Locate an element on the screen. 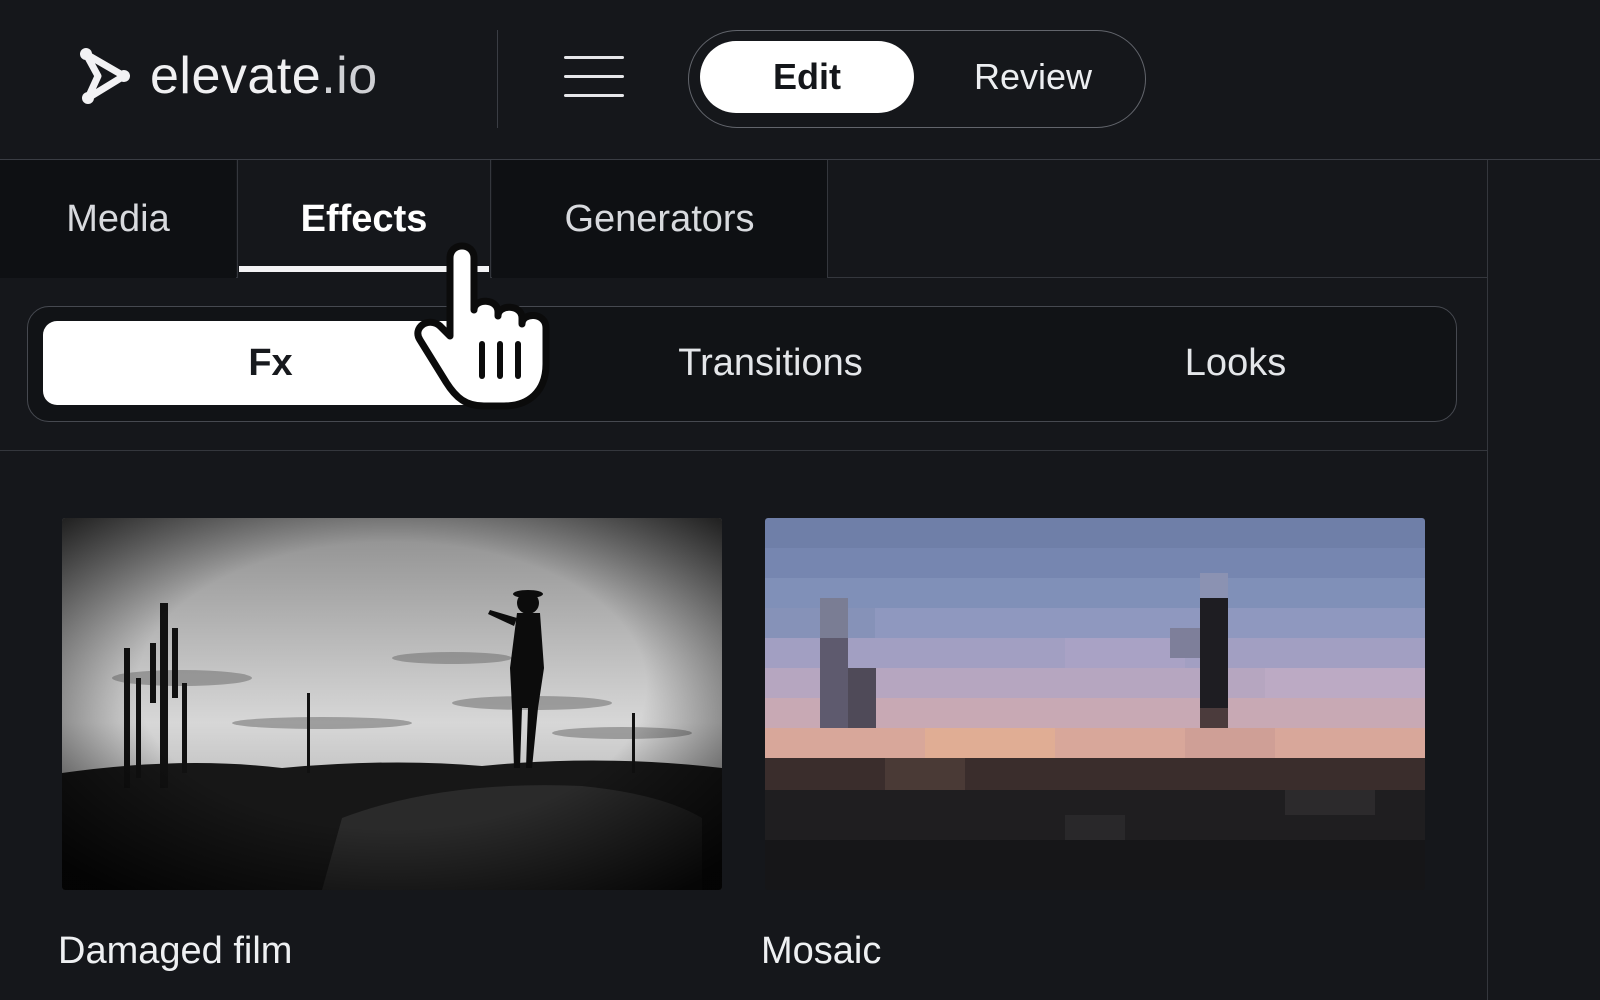 This screenshot has width=1600, height=1000. mode-edit-button: Edit is located at coordinates (807, 77).